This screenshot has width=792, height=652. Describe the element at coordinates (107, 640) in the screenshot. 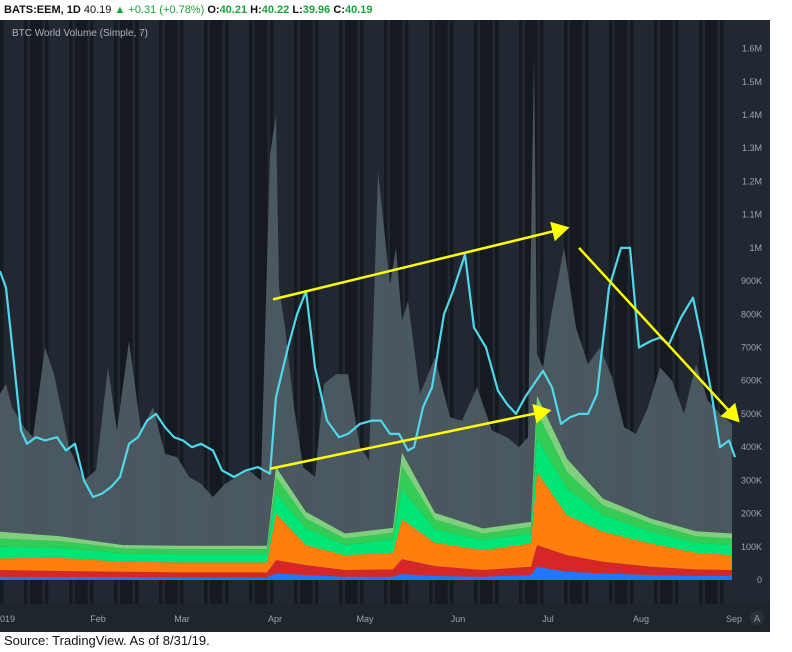

I see `source-note: Source: TradingView. As of 8/31/19.` at that location.